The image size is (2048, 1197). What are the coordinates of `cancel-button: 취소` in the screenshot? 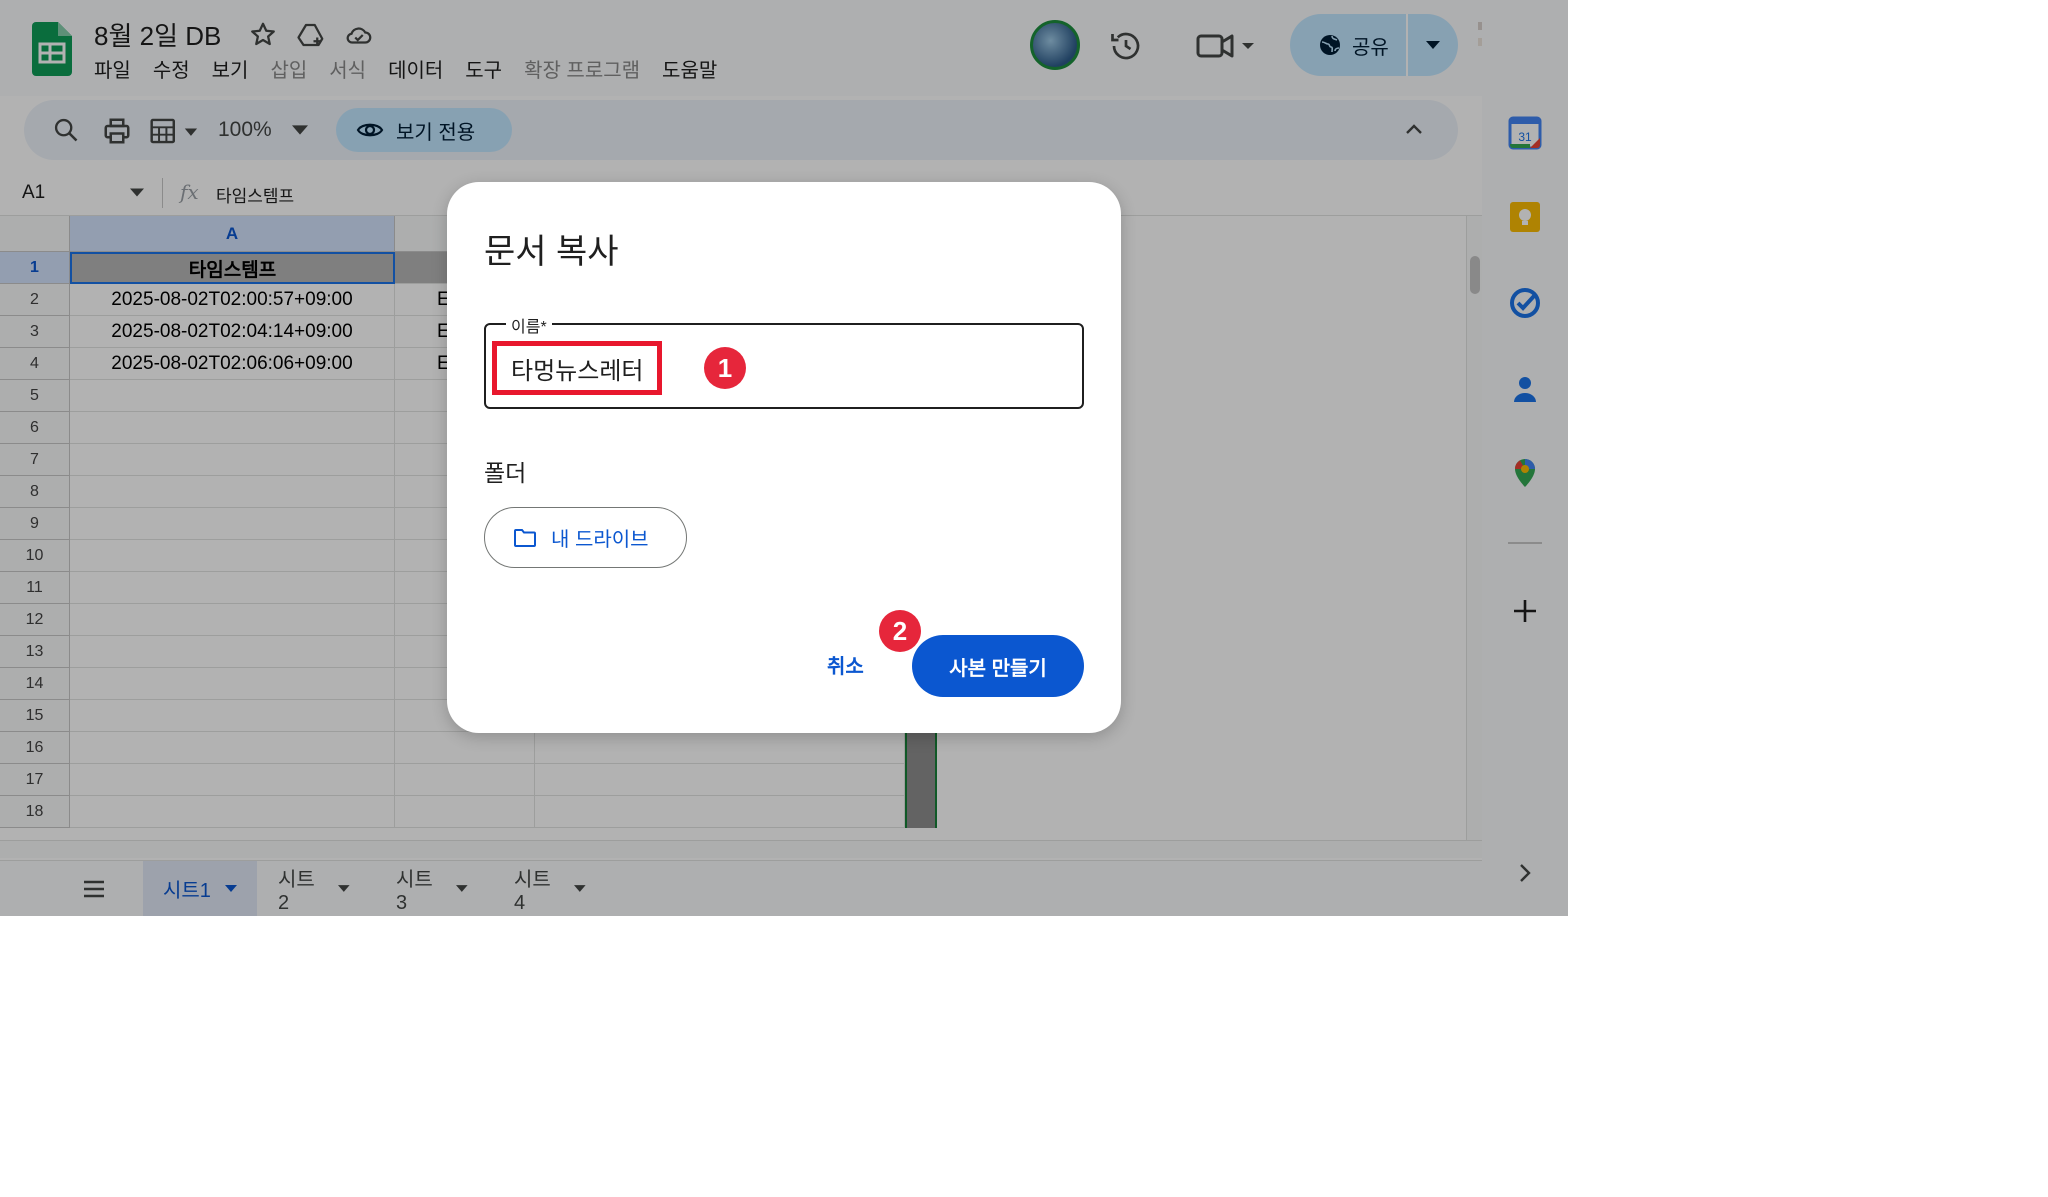 It's located at (845, 664).